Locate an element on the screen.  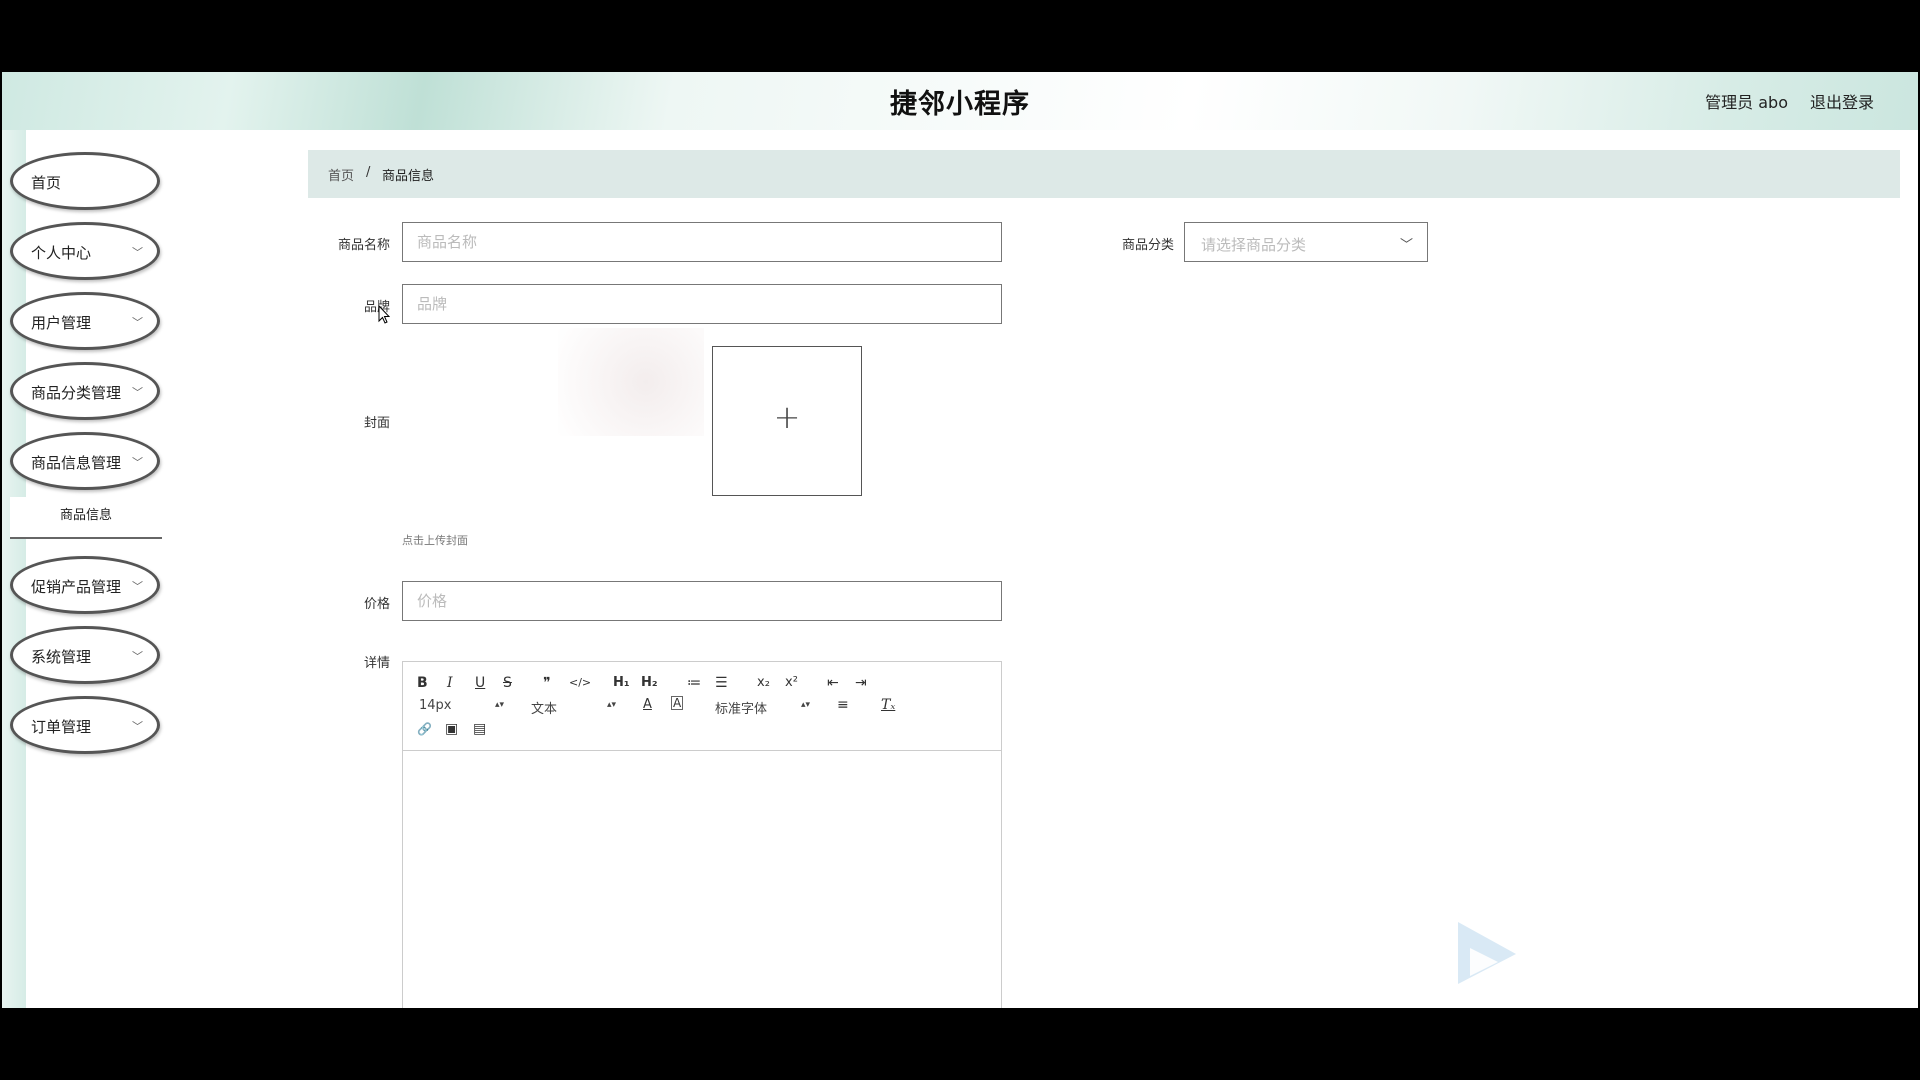
logout-link: 退出登录 is located at coordinates (1842, 101).